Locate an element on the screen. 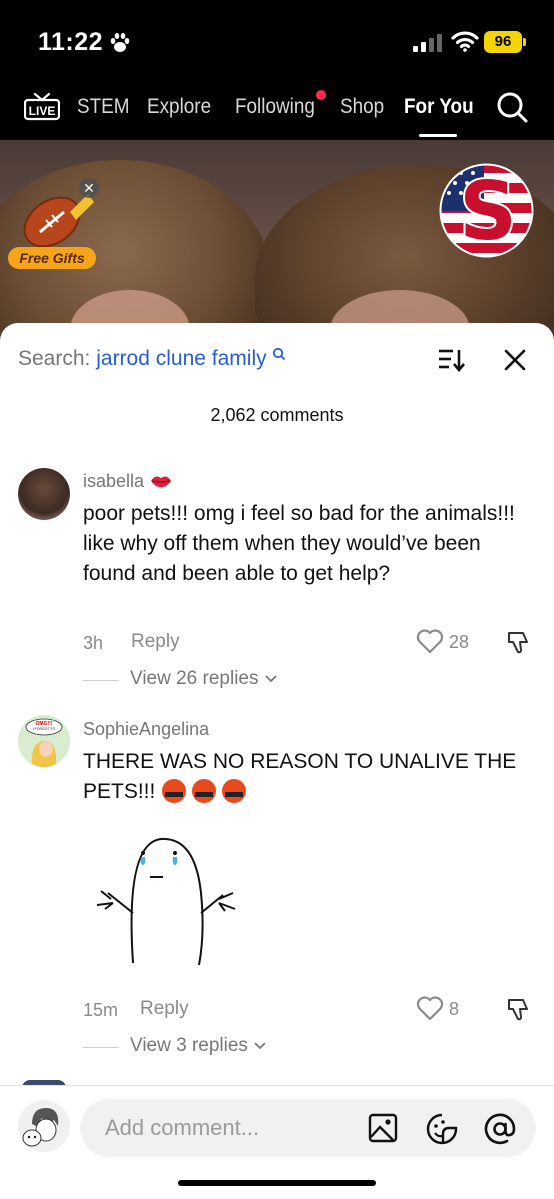 The image size is (554, 1199). live-tv-icon: LIVE is located at coordinates (42, 107).